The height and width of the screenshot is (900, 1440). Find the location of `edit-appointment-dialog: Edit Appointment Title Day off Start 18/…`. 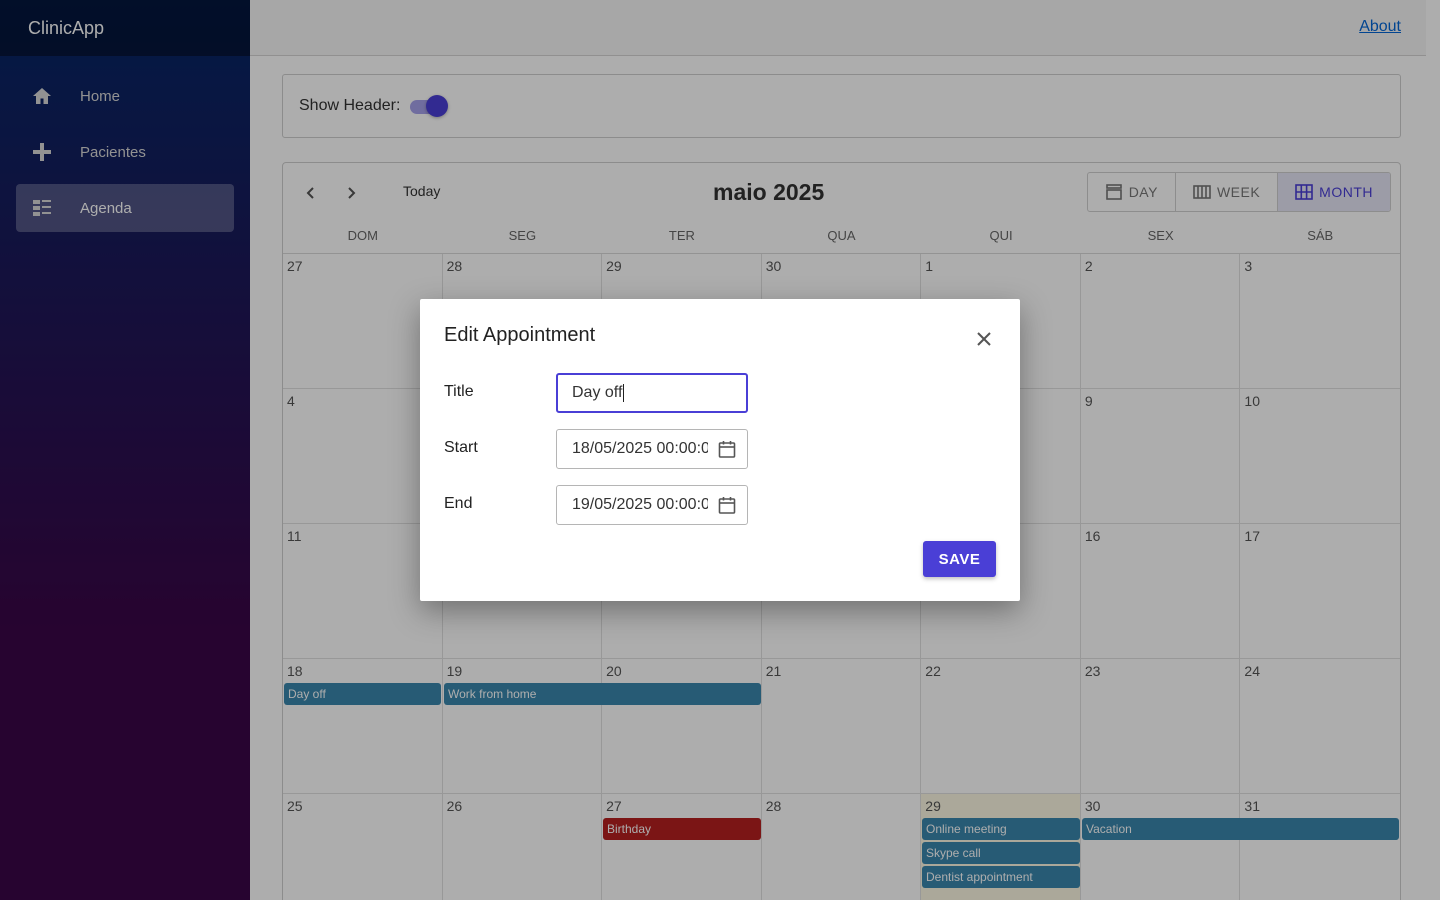

edit-appointment-dialog: Edit Appointment Title Day off Start 18/… is located at coordinates (720, 450).